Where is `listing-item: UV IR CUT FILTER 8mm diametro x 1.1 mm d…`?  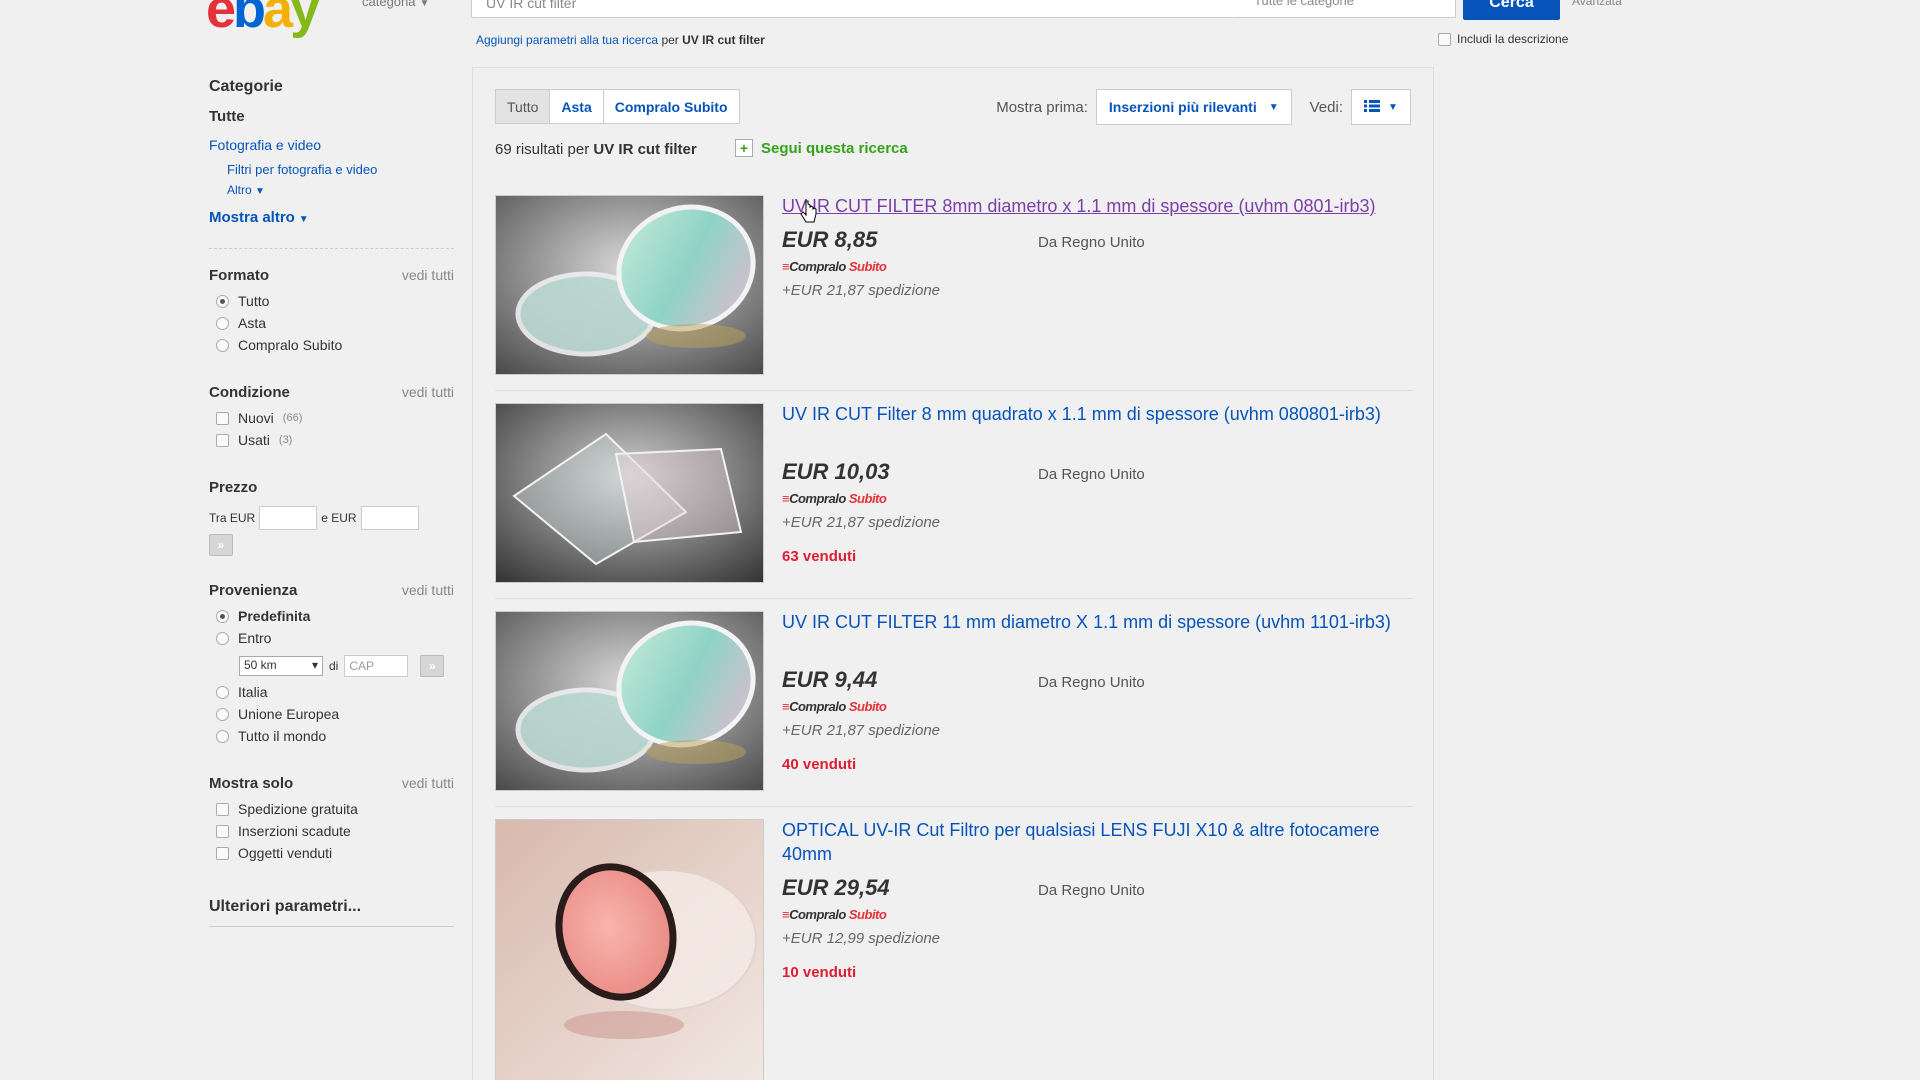
listing-item: UV IR CUT FILTER 8mm diametro x 1.1 mm d… is located at coordinates (954, 285).